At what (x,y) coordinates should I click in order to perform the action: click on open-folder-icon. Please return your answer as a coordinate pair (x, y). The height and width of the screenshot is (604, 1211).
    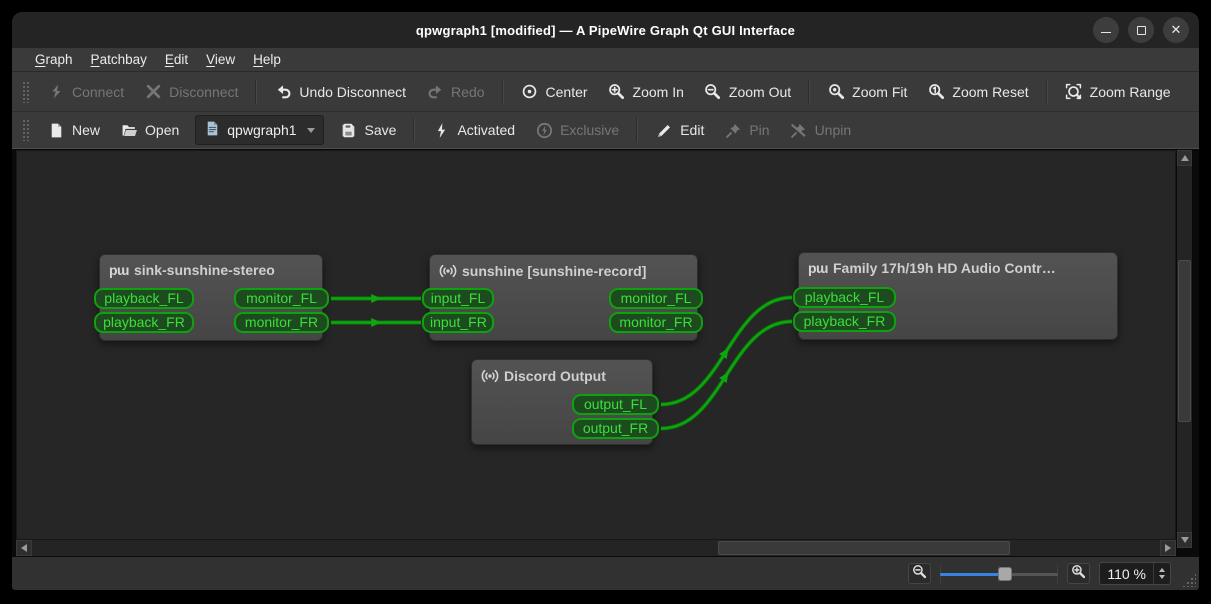
    Looking at the image, I should click on (129, 130).